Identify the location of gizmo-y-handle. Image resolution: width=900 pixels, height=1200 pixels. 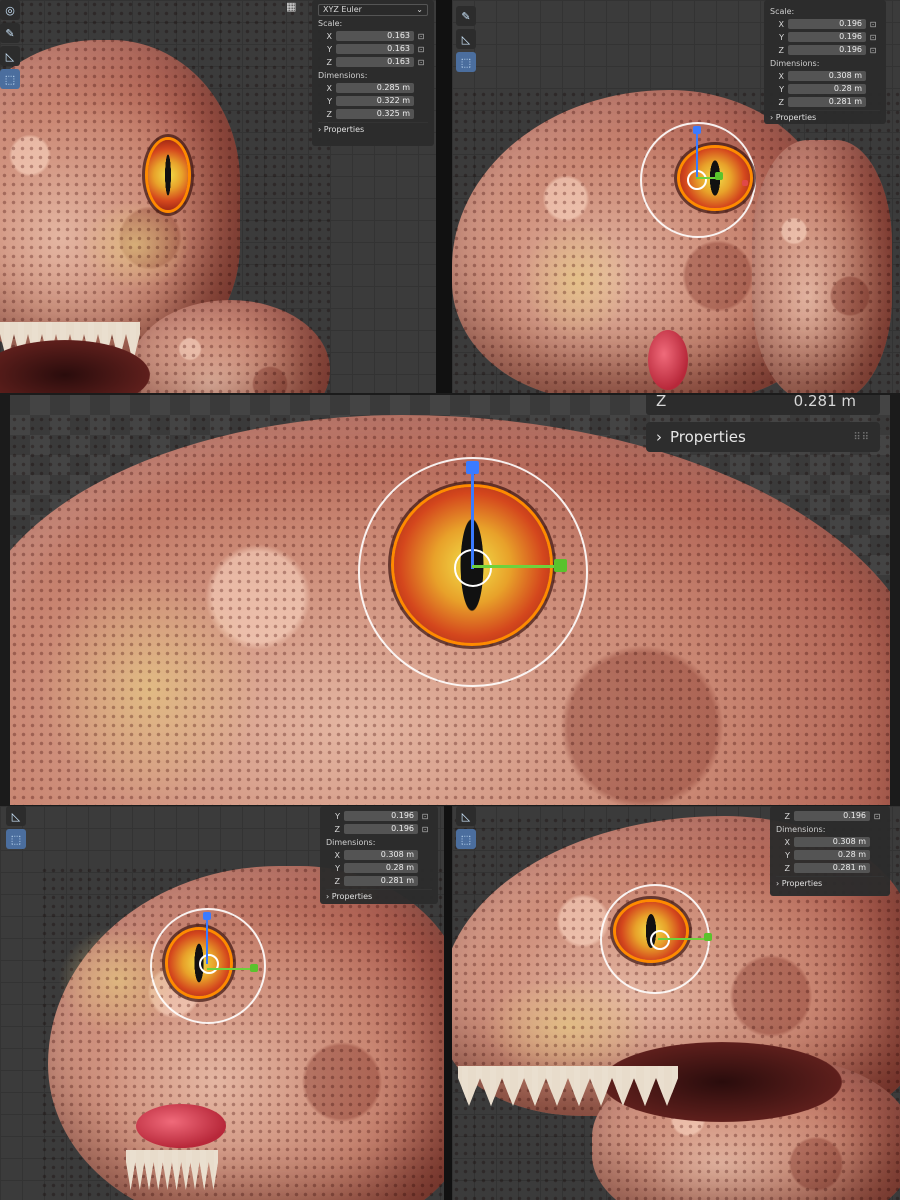
(745, 183).